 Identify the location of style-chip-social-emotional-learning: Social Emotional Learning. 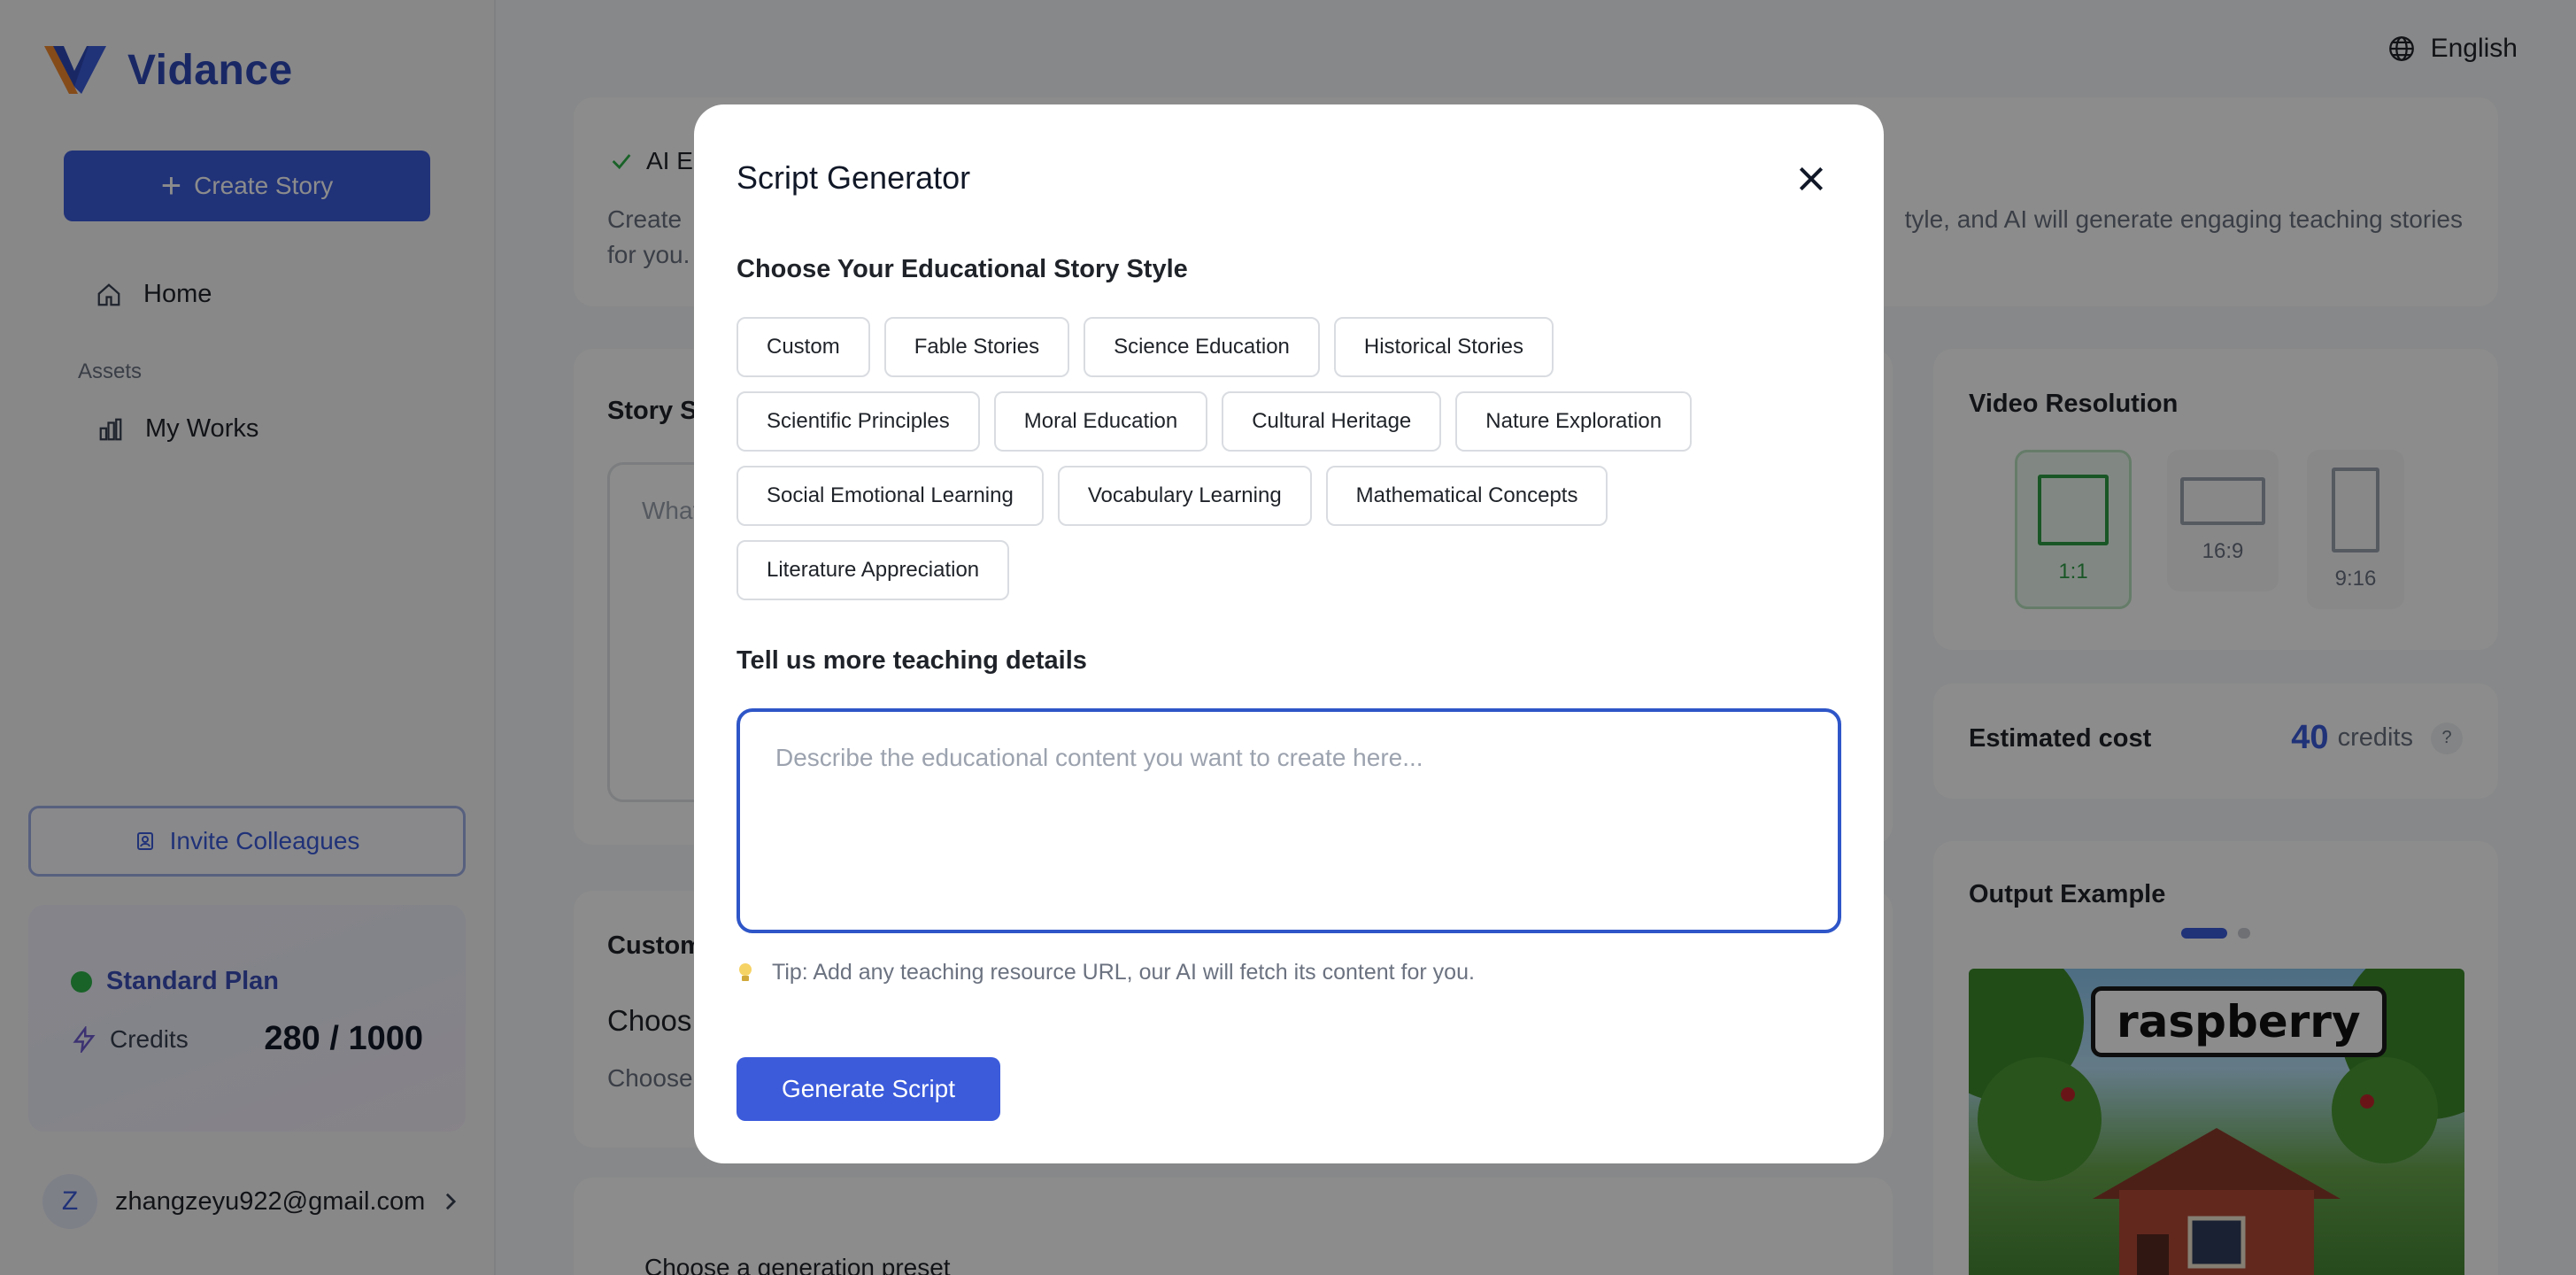
(890, 496).